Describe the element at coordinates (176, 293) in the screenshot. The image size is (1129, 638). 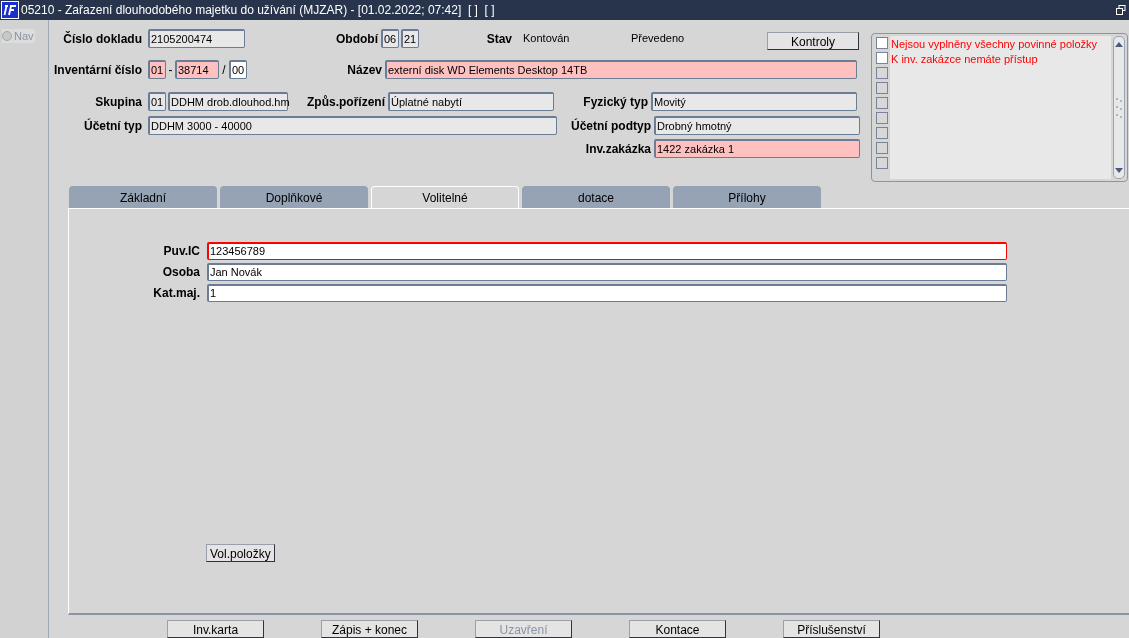
I see `field-label: Kat.maj.` at that location.